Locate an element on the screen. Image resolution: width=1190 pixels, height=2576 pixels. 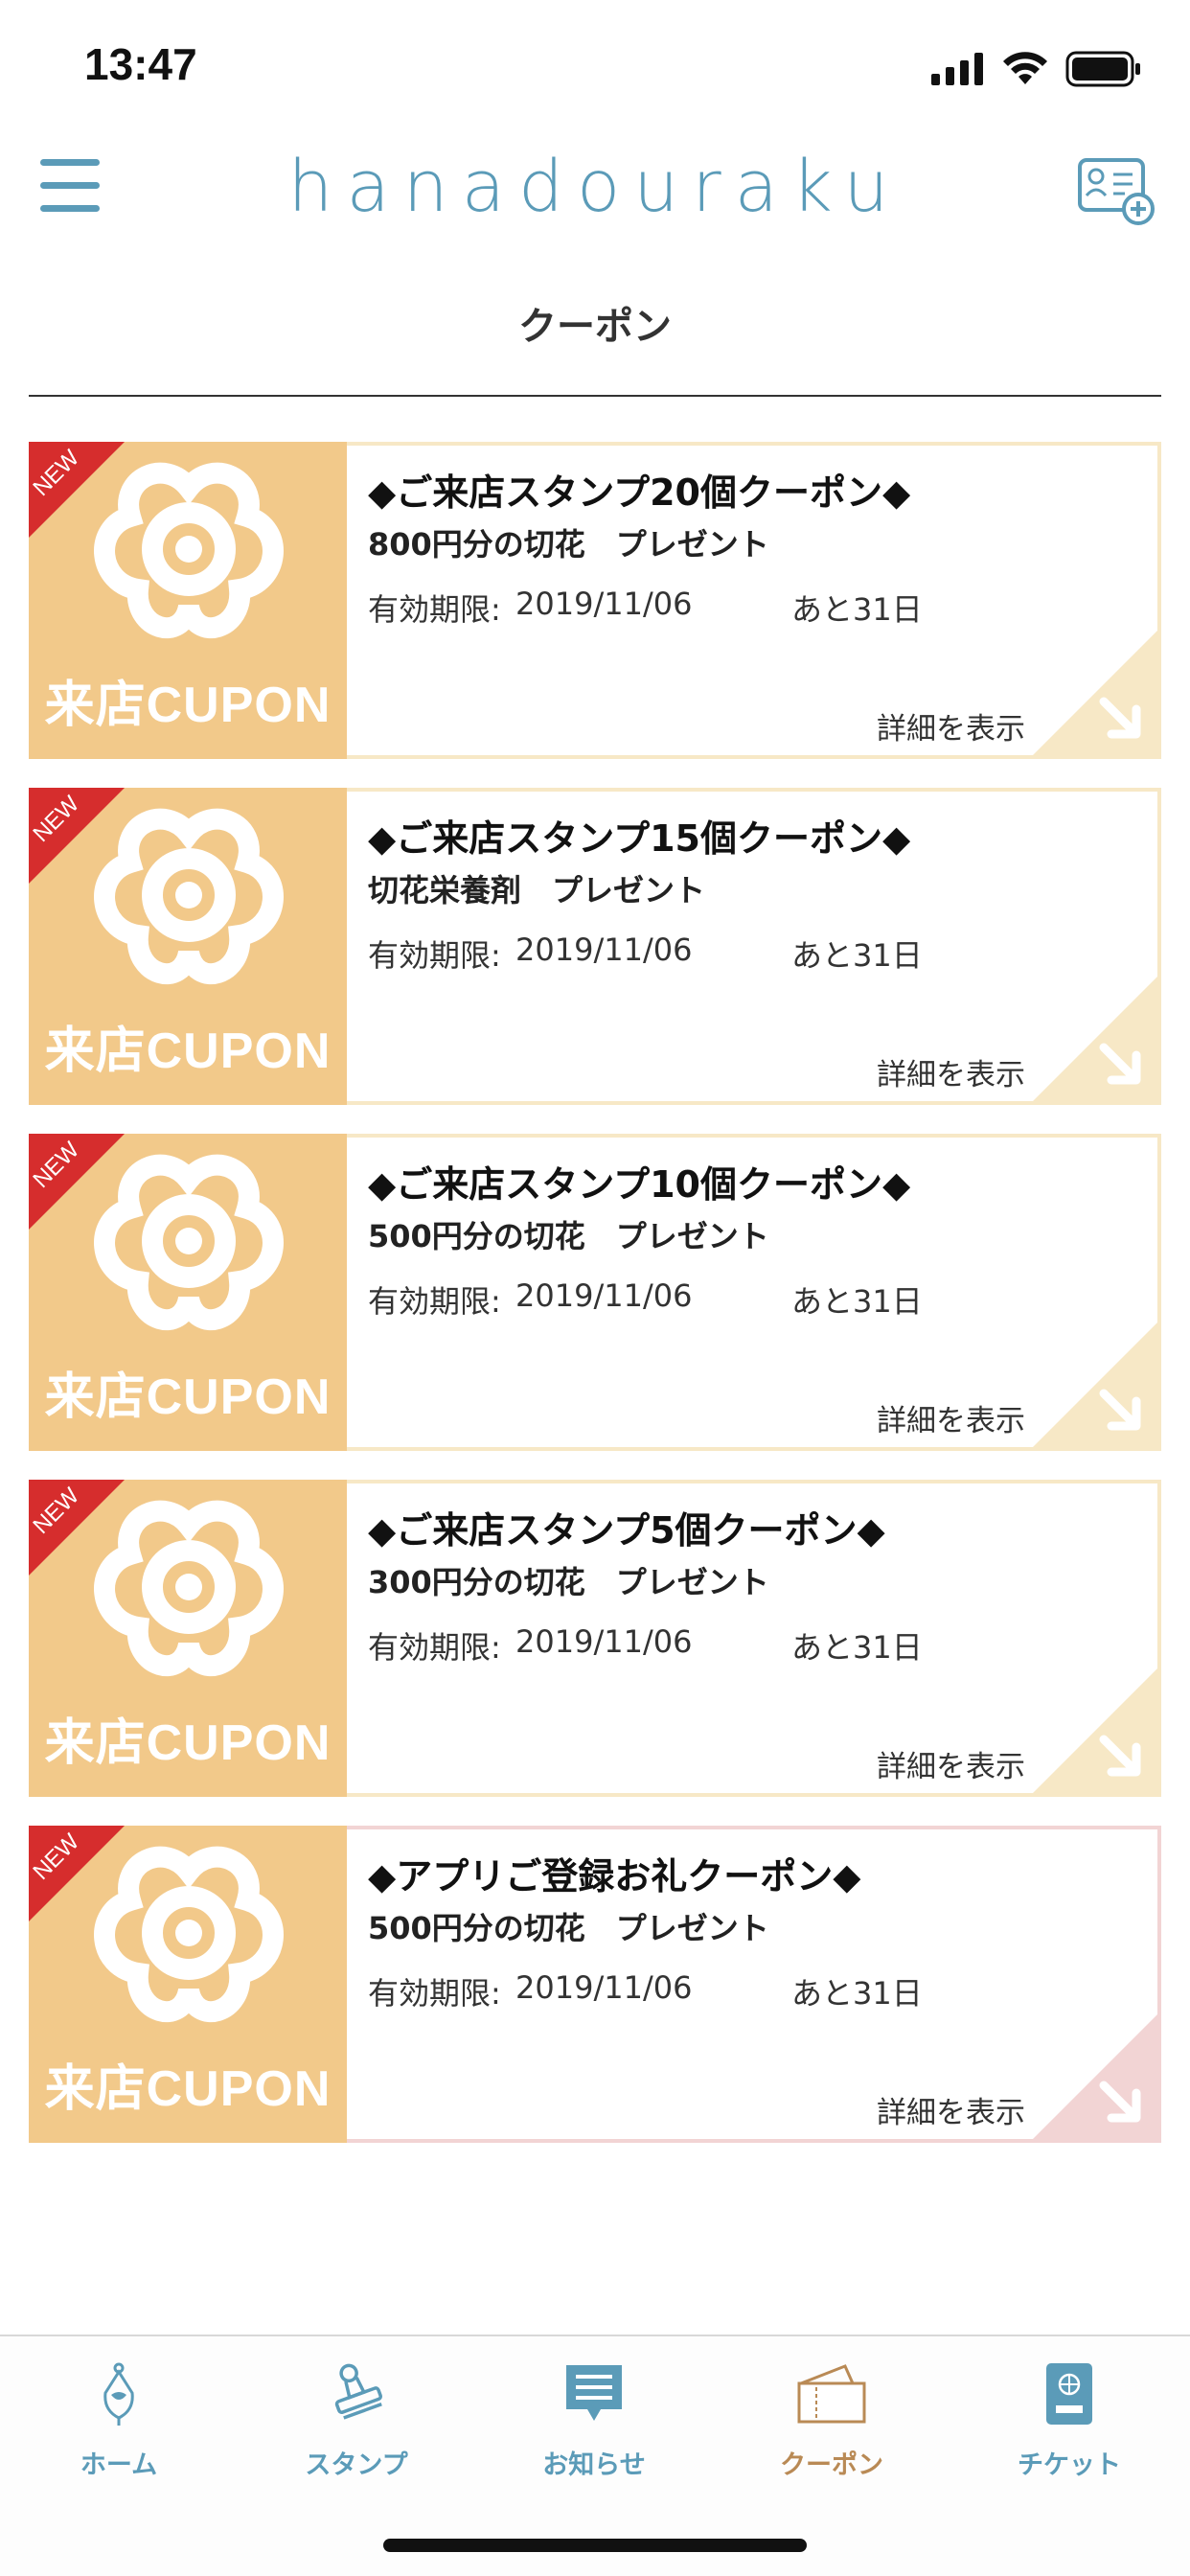
coupon-title: ◆ご来店スタンプ5個クーポン◆ is located at coordinates (626, 1530).